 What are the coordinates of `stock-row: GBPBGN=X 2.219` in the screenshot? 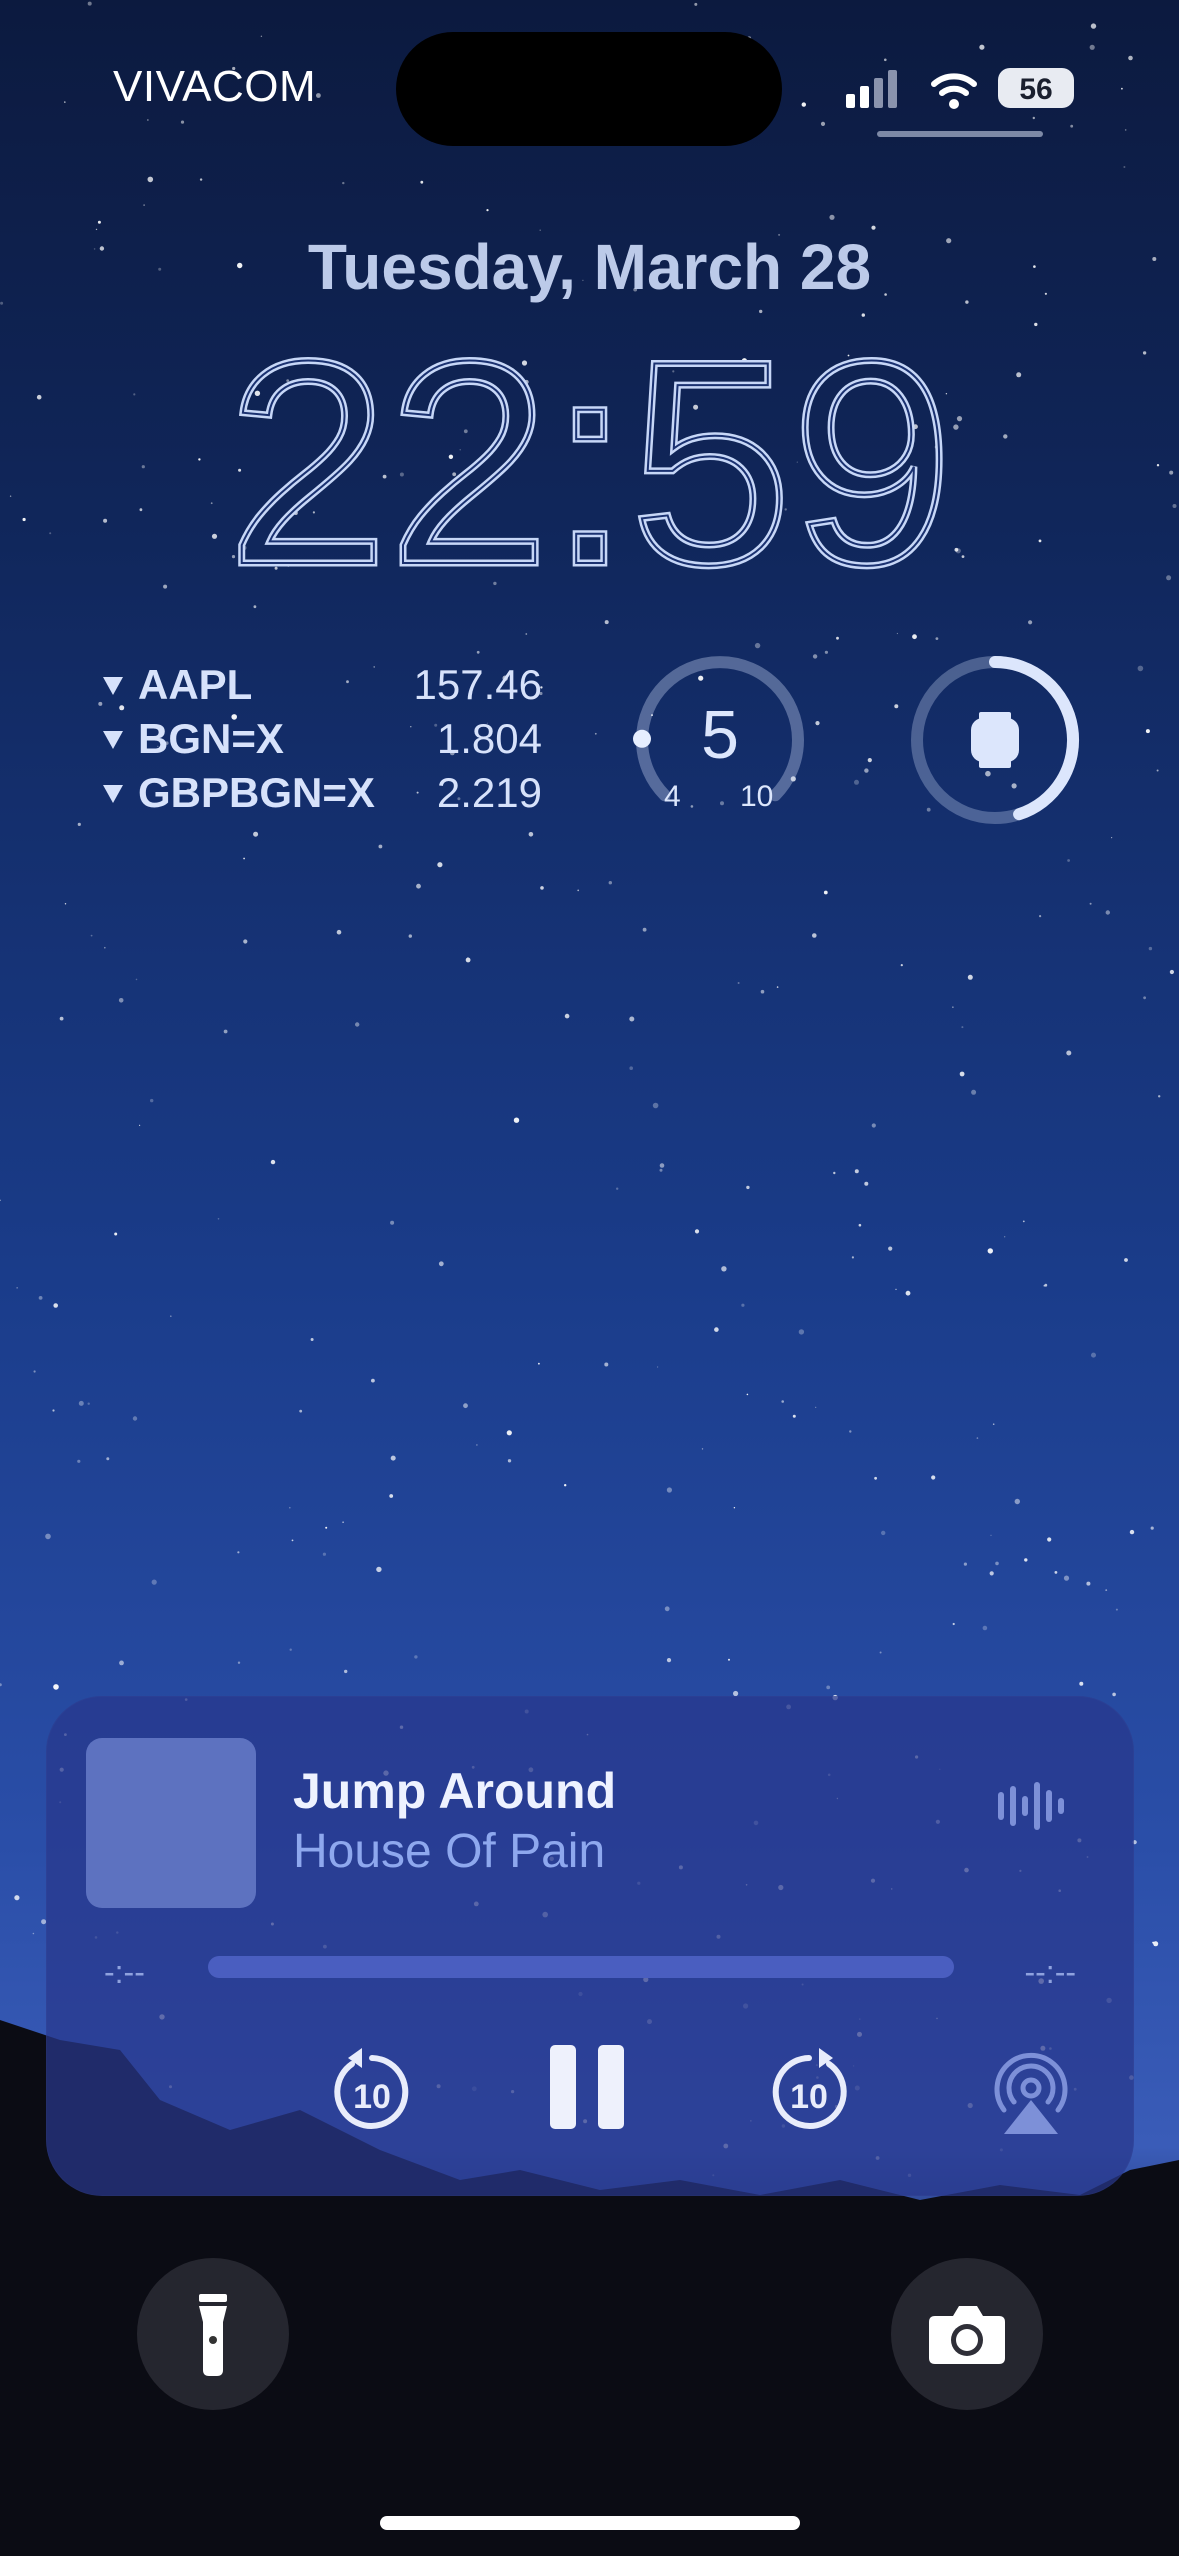 It's located at (322, 793).